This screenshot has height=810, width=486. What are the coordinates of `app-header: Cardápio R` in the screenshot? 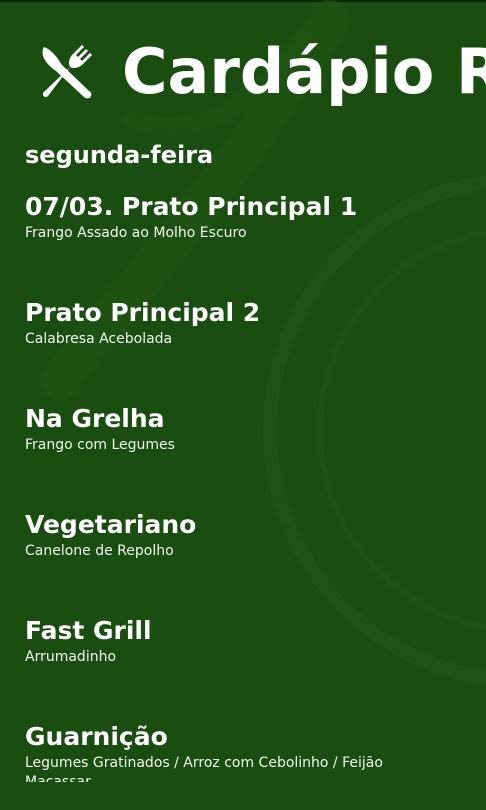 It's located at (262, 72).